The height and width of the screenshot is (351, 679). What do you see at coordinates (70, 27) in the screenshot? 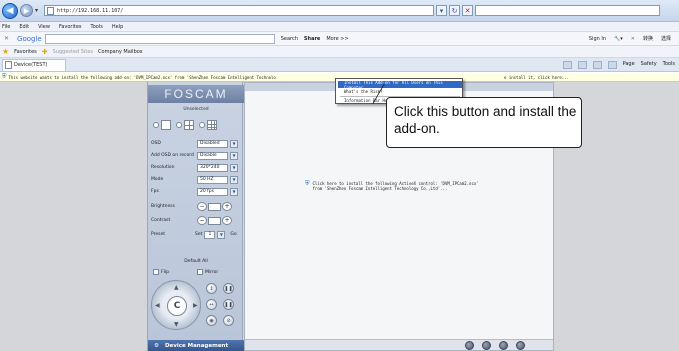
I see `menu-favorites: Favorites` at bounding box center [70, 27].